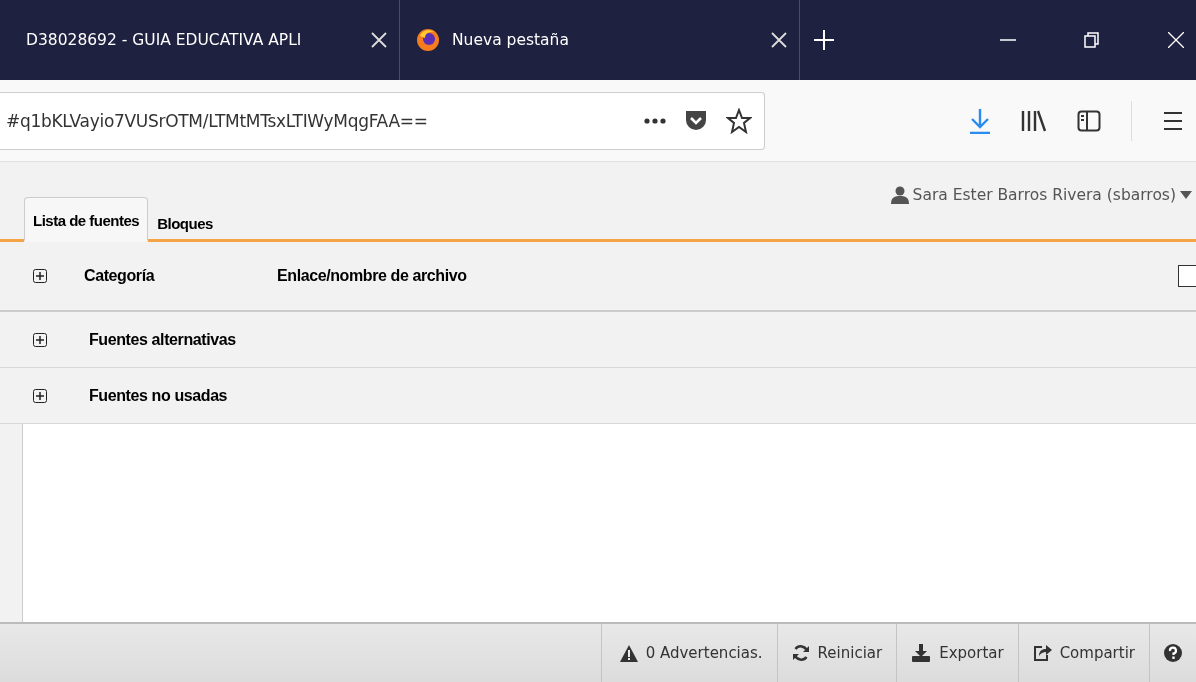 This screenshot has height=682, width=1196. Describe the element at coordinates (824, 40) in the screenshot. I see `new-tab-icon` at that location.